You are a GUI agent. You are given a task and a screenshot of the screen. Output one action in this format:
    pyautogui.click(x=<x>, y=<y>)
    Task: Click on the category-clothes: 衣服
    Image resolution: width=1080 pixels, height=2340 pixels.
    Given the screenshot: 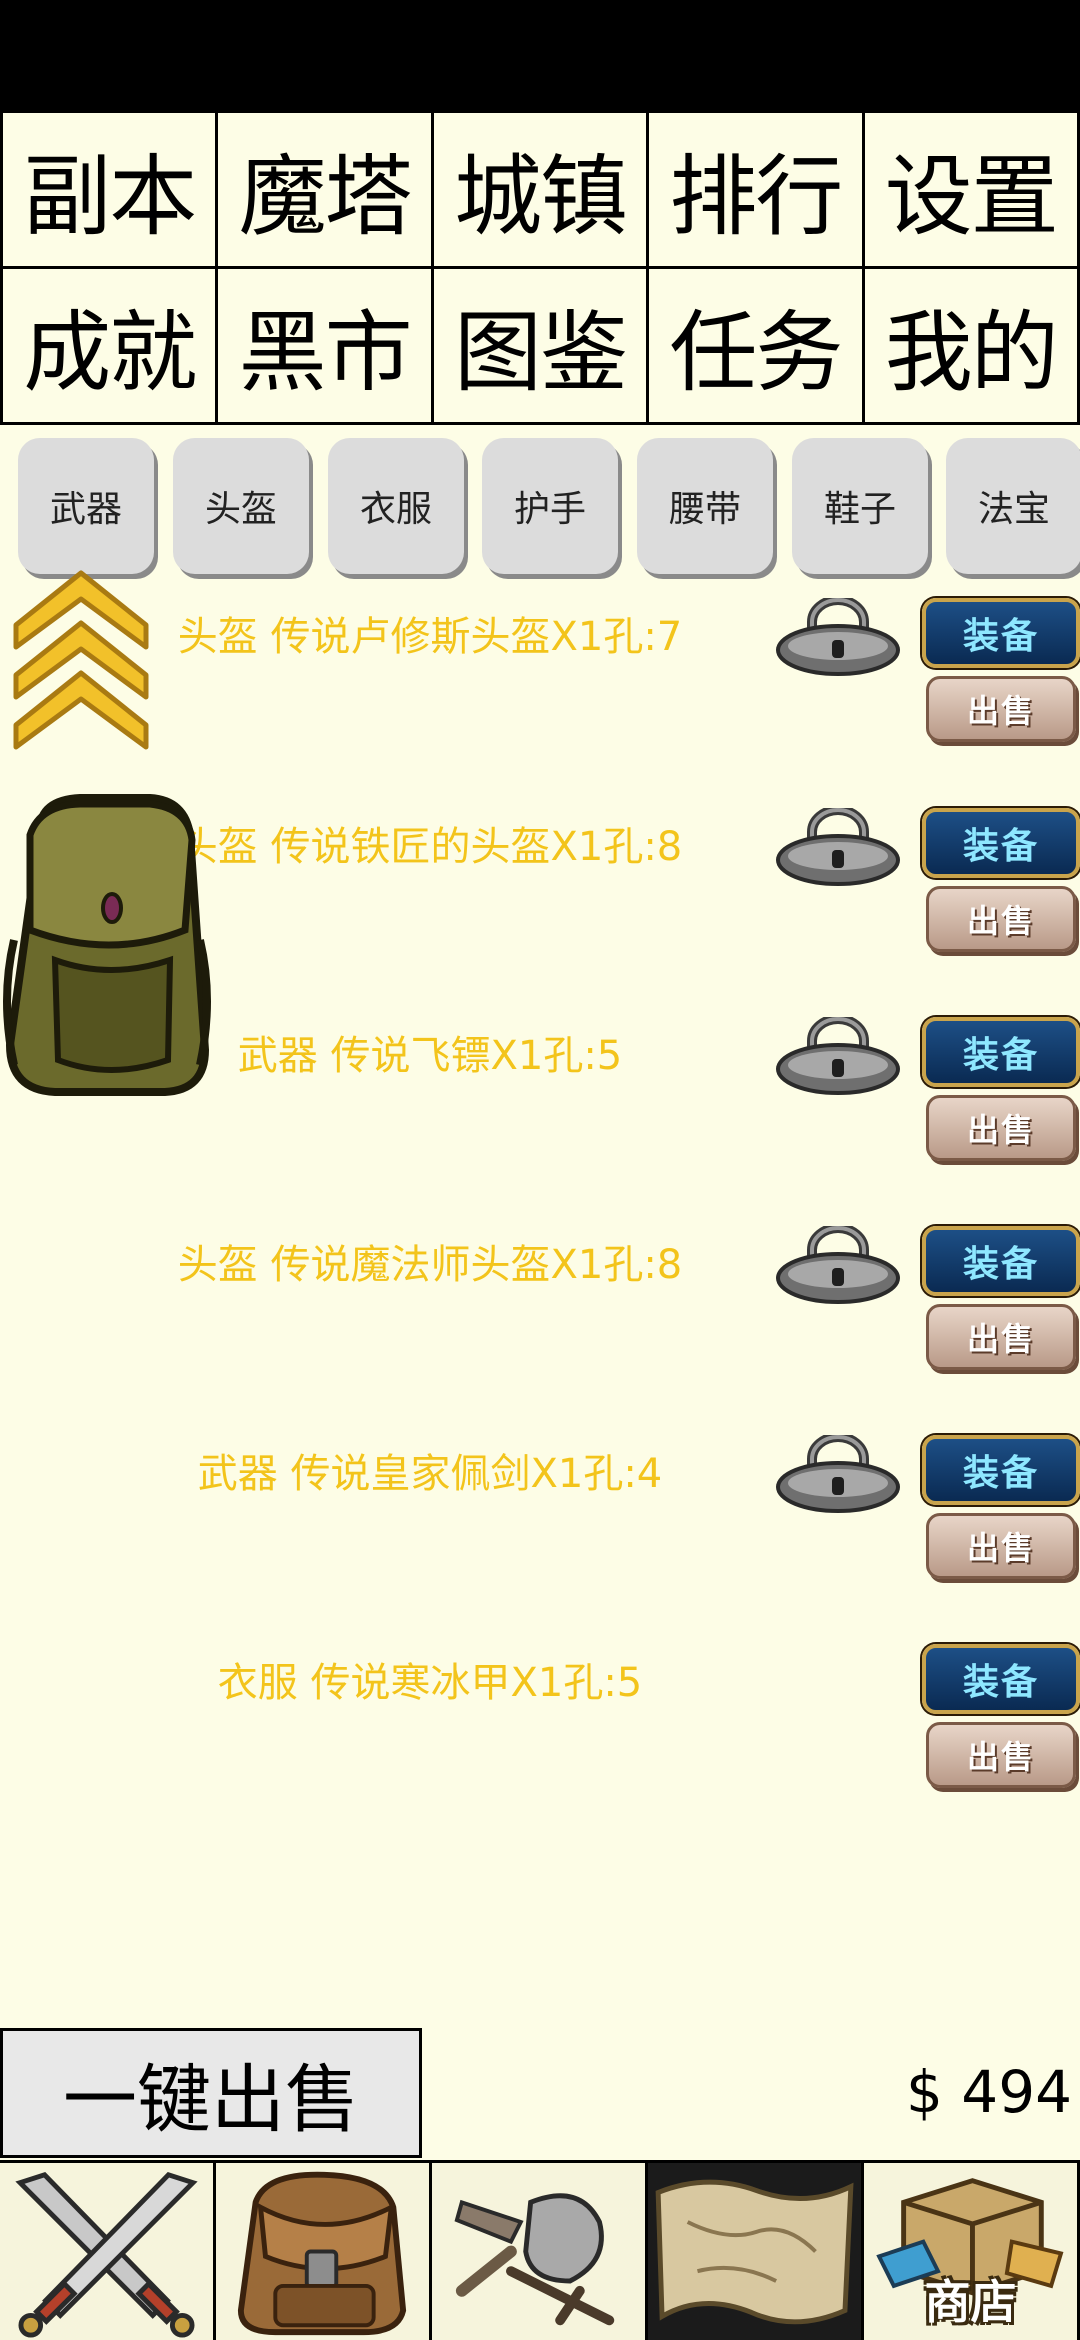 What is the action you would take?
    pyautogui.click(x=396, y=506)
    